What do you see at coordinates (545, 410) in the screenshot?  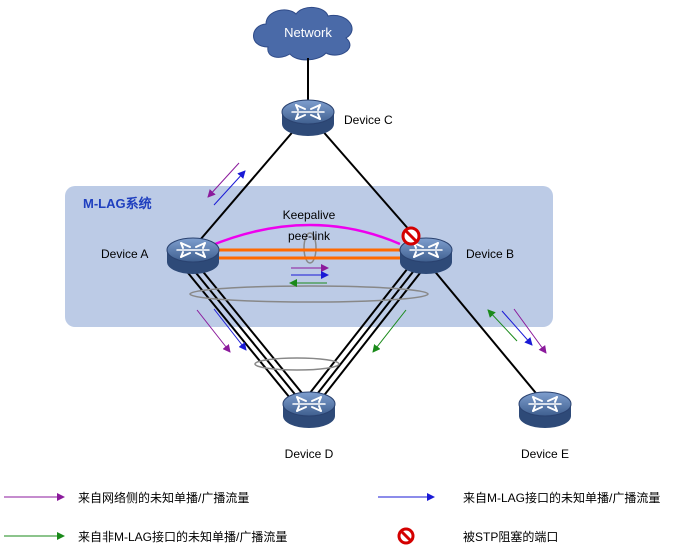 I see `device-e-icon` at bounding box center [545, 410].